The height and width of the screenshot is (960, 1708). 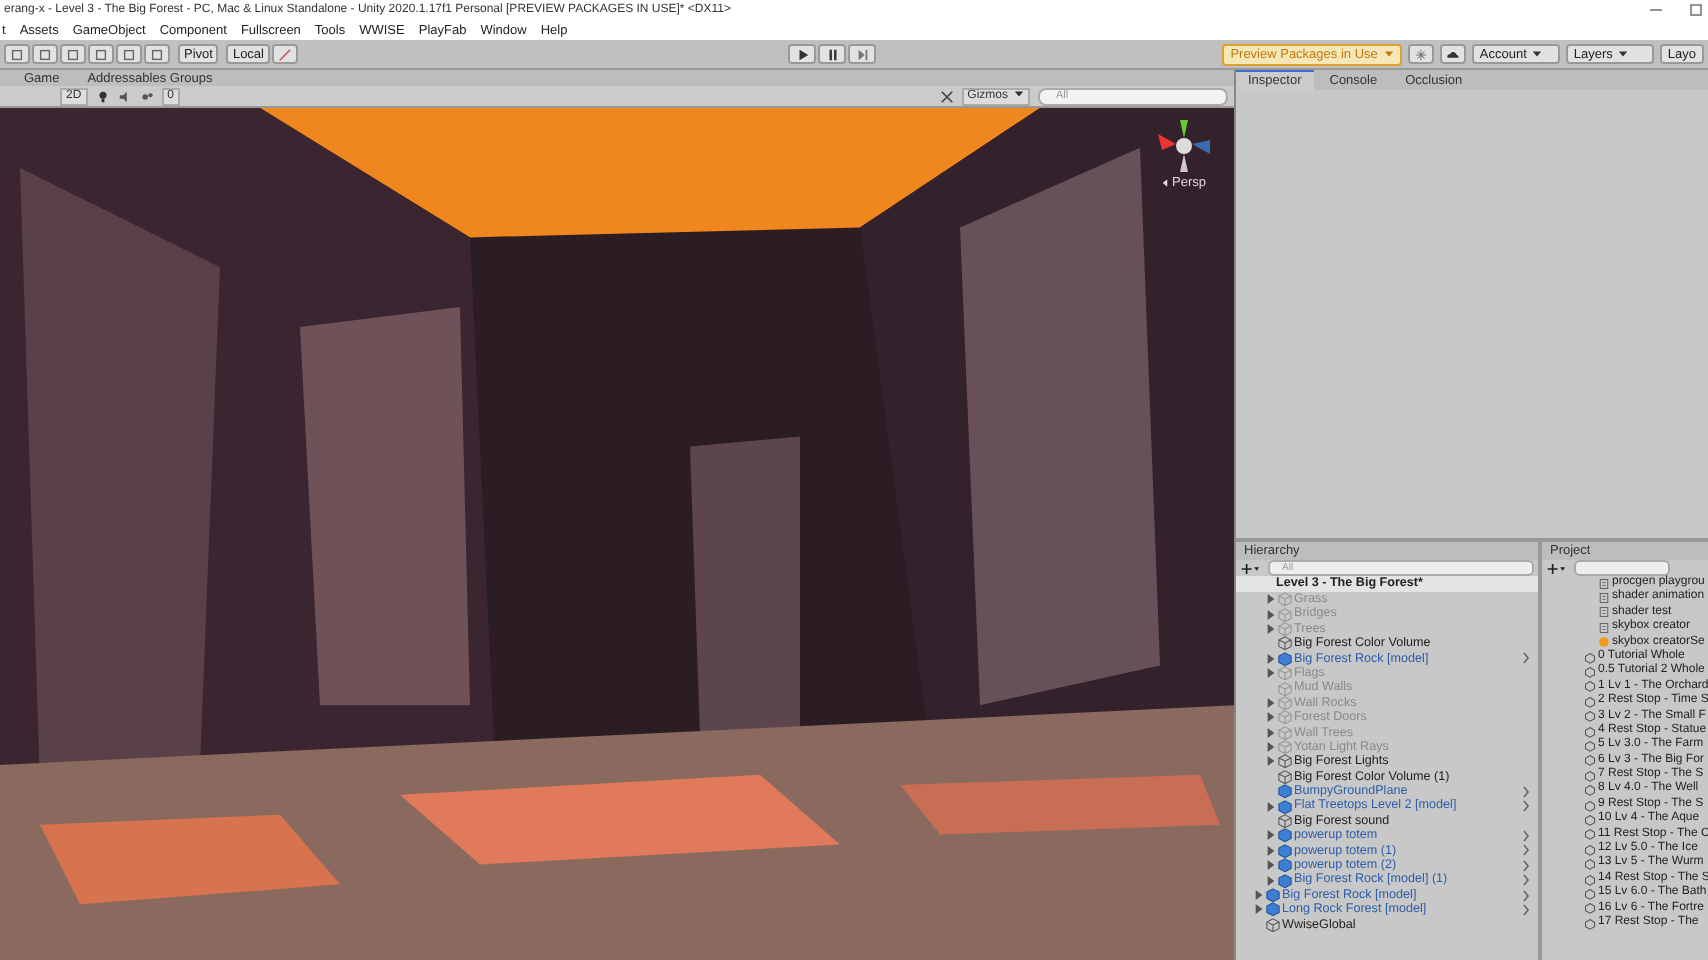 I want to click on pause-icon, so click(x=832, y=54).